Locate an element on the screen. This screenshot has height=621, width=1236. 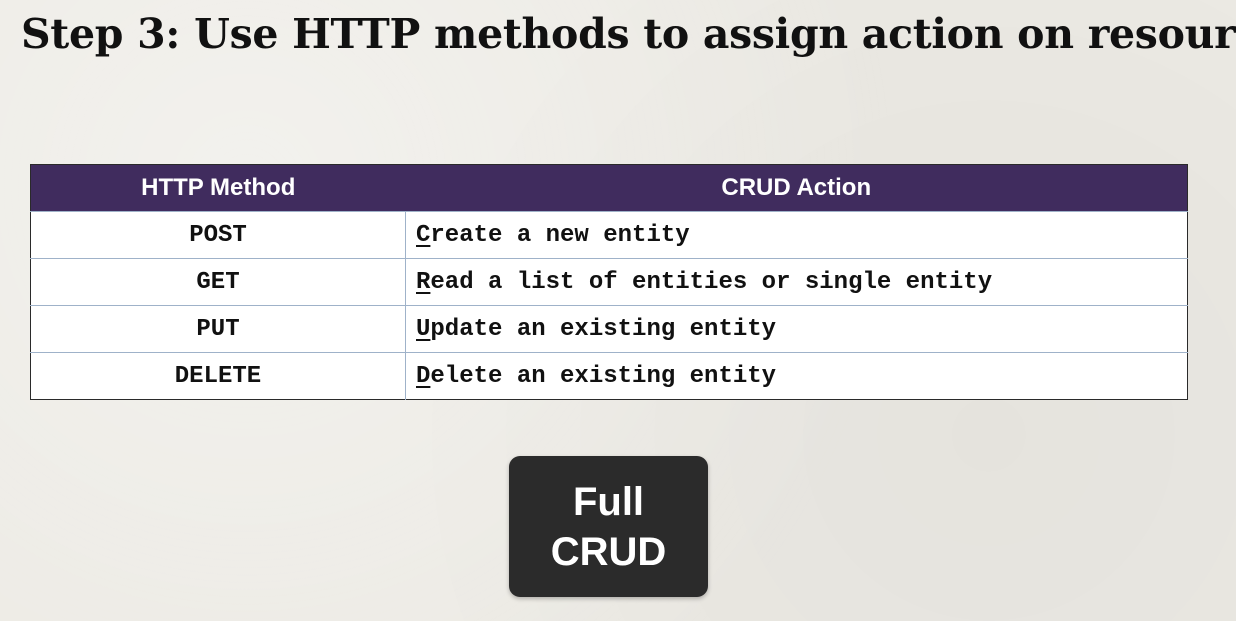
column-header-http-method: HTTP Method is located at coordinates (218, 187).